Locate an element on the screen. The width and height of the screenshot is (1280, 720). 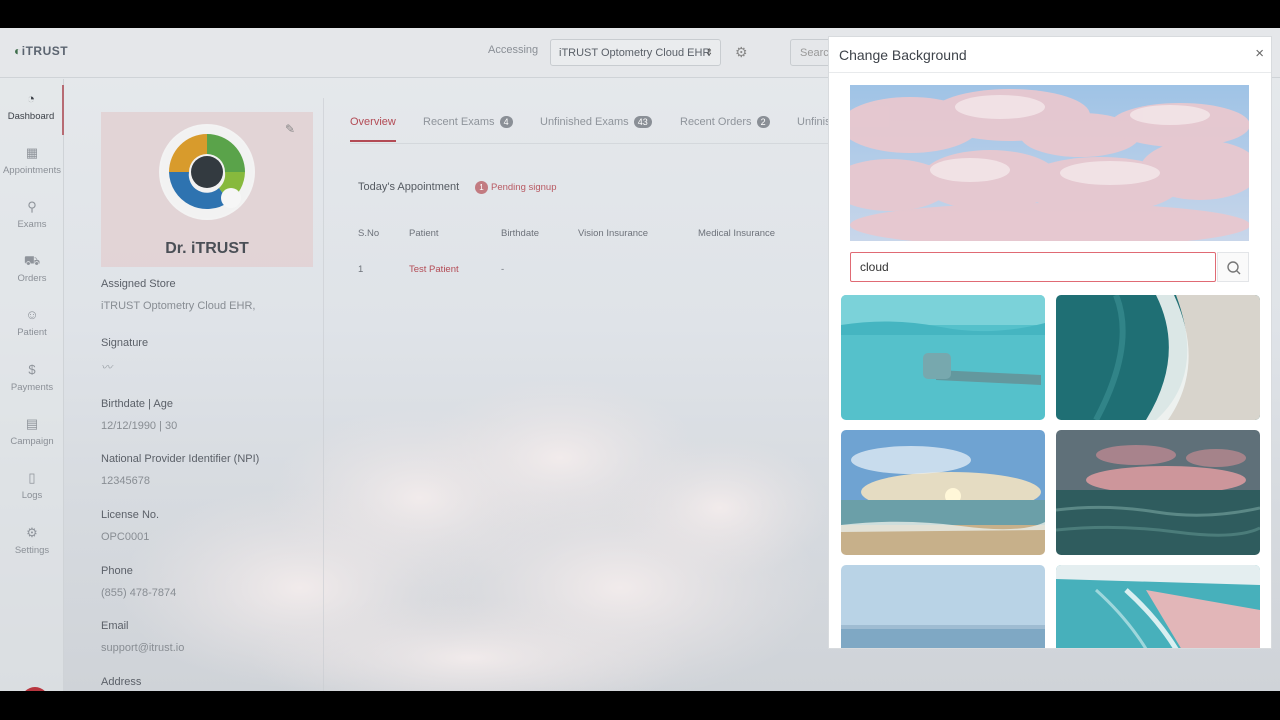
sidebar-item-appointments: ▦ Appointments is located at coordinates (32, 164).